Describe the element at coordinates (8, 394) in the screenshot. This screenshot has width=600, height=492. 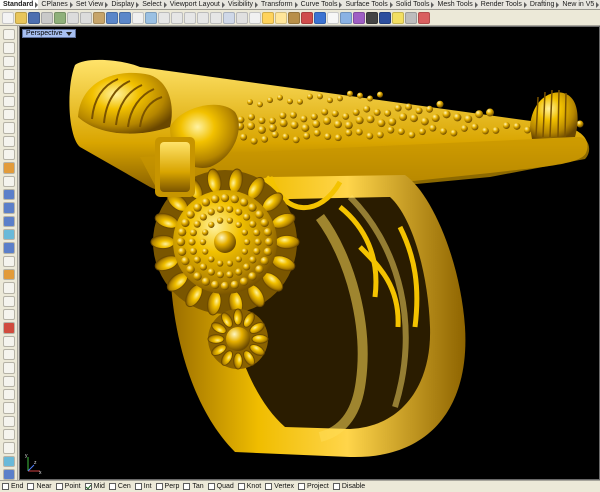
I see `scale-icon` at that location.